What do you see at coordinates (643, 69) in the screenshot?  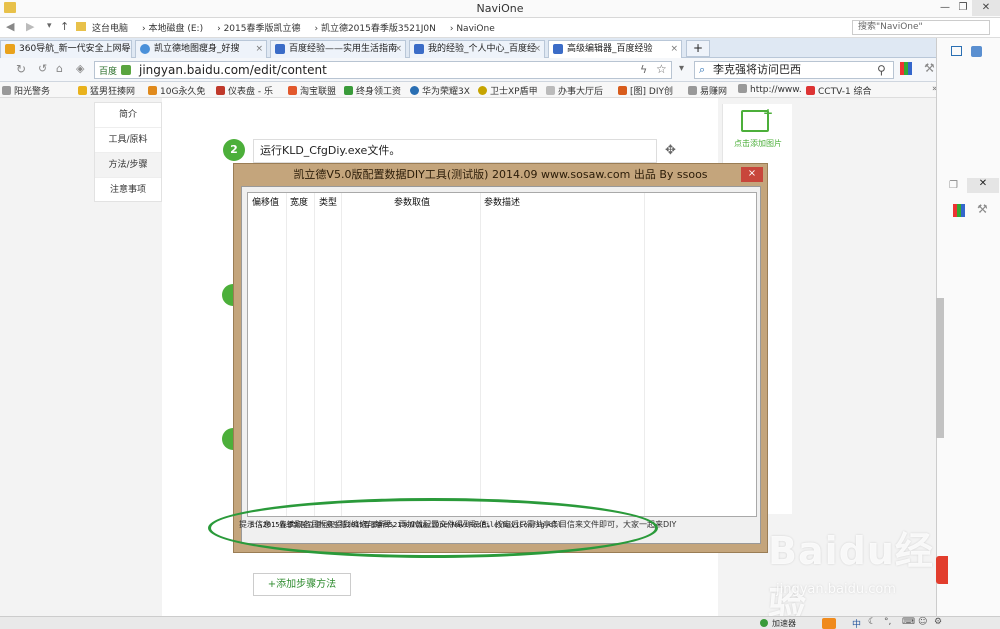 I see `lightning-icon: ϟ` at bounding box center [643, 69].